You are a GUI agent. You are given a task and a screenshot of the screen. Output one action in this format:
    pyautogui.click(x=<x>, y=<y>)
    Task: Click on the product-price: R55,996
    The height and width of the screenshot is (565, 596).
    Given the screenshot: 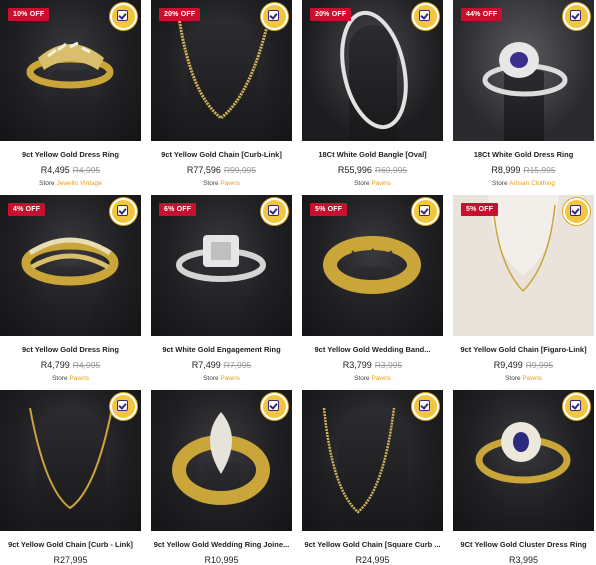 What is the action you would take?
    pyautogui.click(x=354, y=170)
    